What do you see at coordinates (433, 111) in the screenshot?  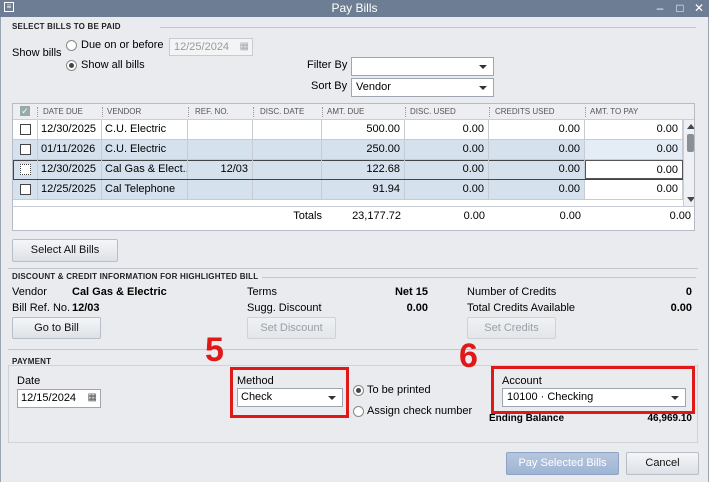 I see `col-disc-used: DISC. USED` at bounding box center [433, 111].